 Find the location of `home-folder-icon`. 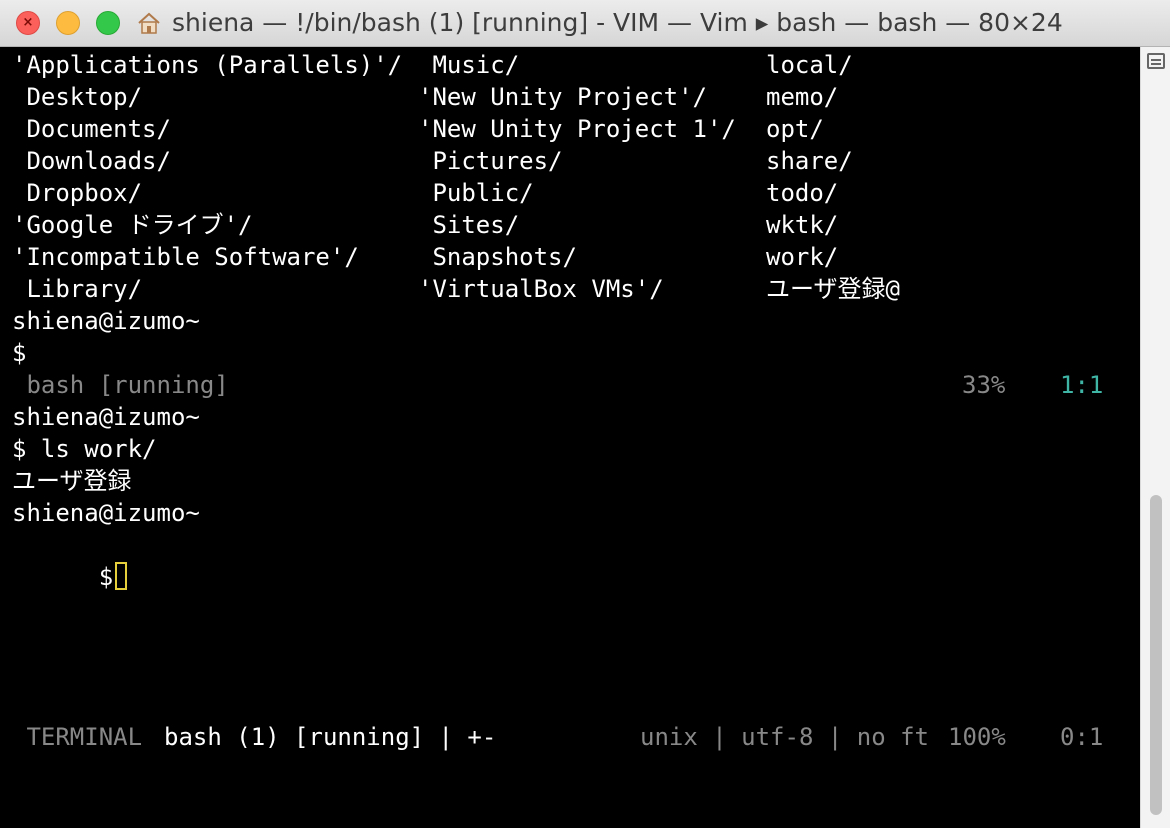

home-folder-icon is located at coordinates (149, 23).